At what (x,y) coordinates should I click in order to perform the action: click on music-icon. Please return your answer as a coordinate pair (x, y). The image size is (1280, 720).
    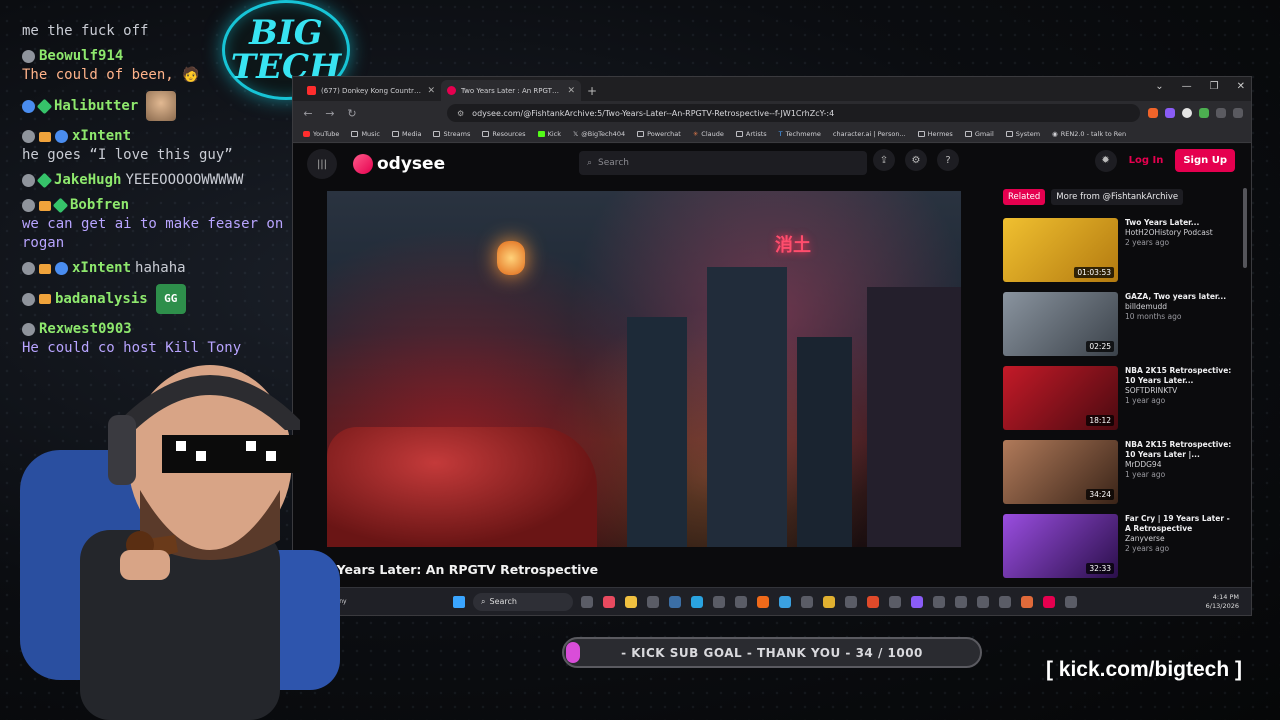
    Looking at the image, I should click on (1221, 113).